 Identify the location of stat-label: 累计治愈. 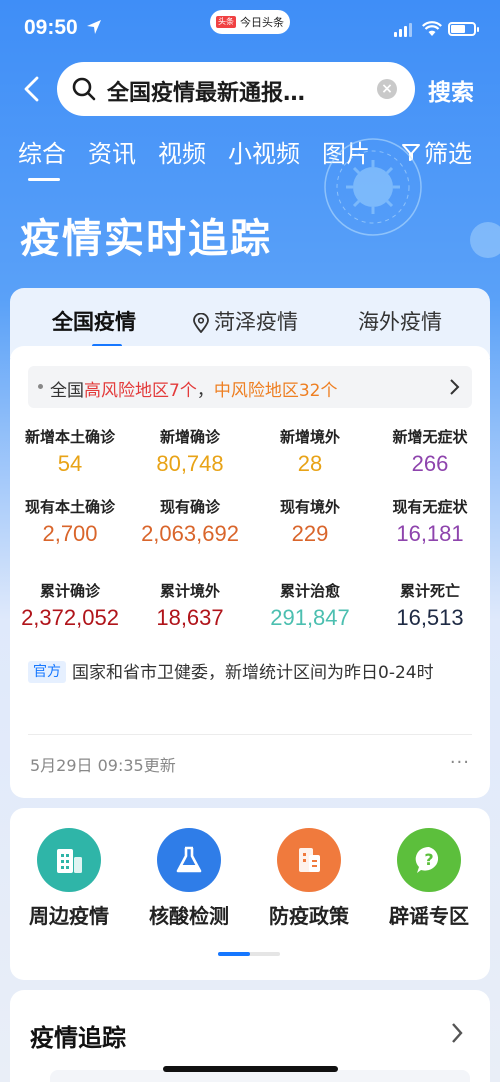
(309, 591).